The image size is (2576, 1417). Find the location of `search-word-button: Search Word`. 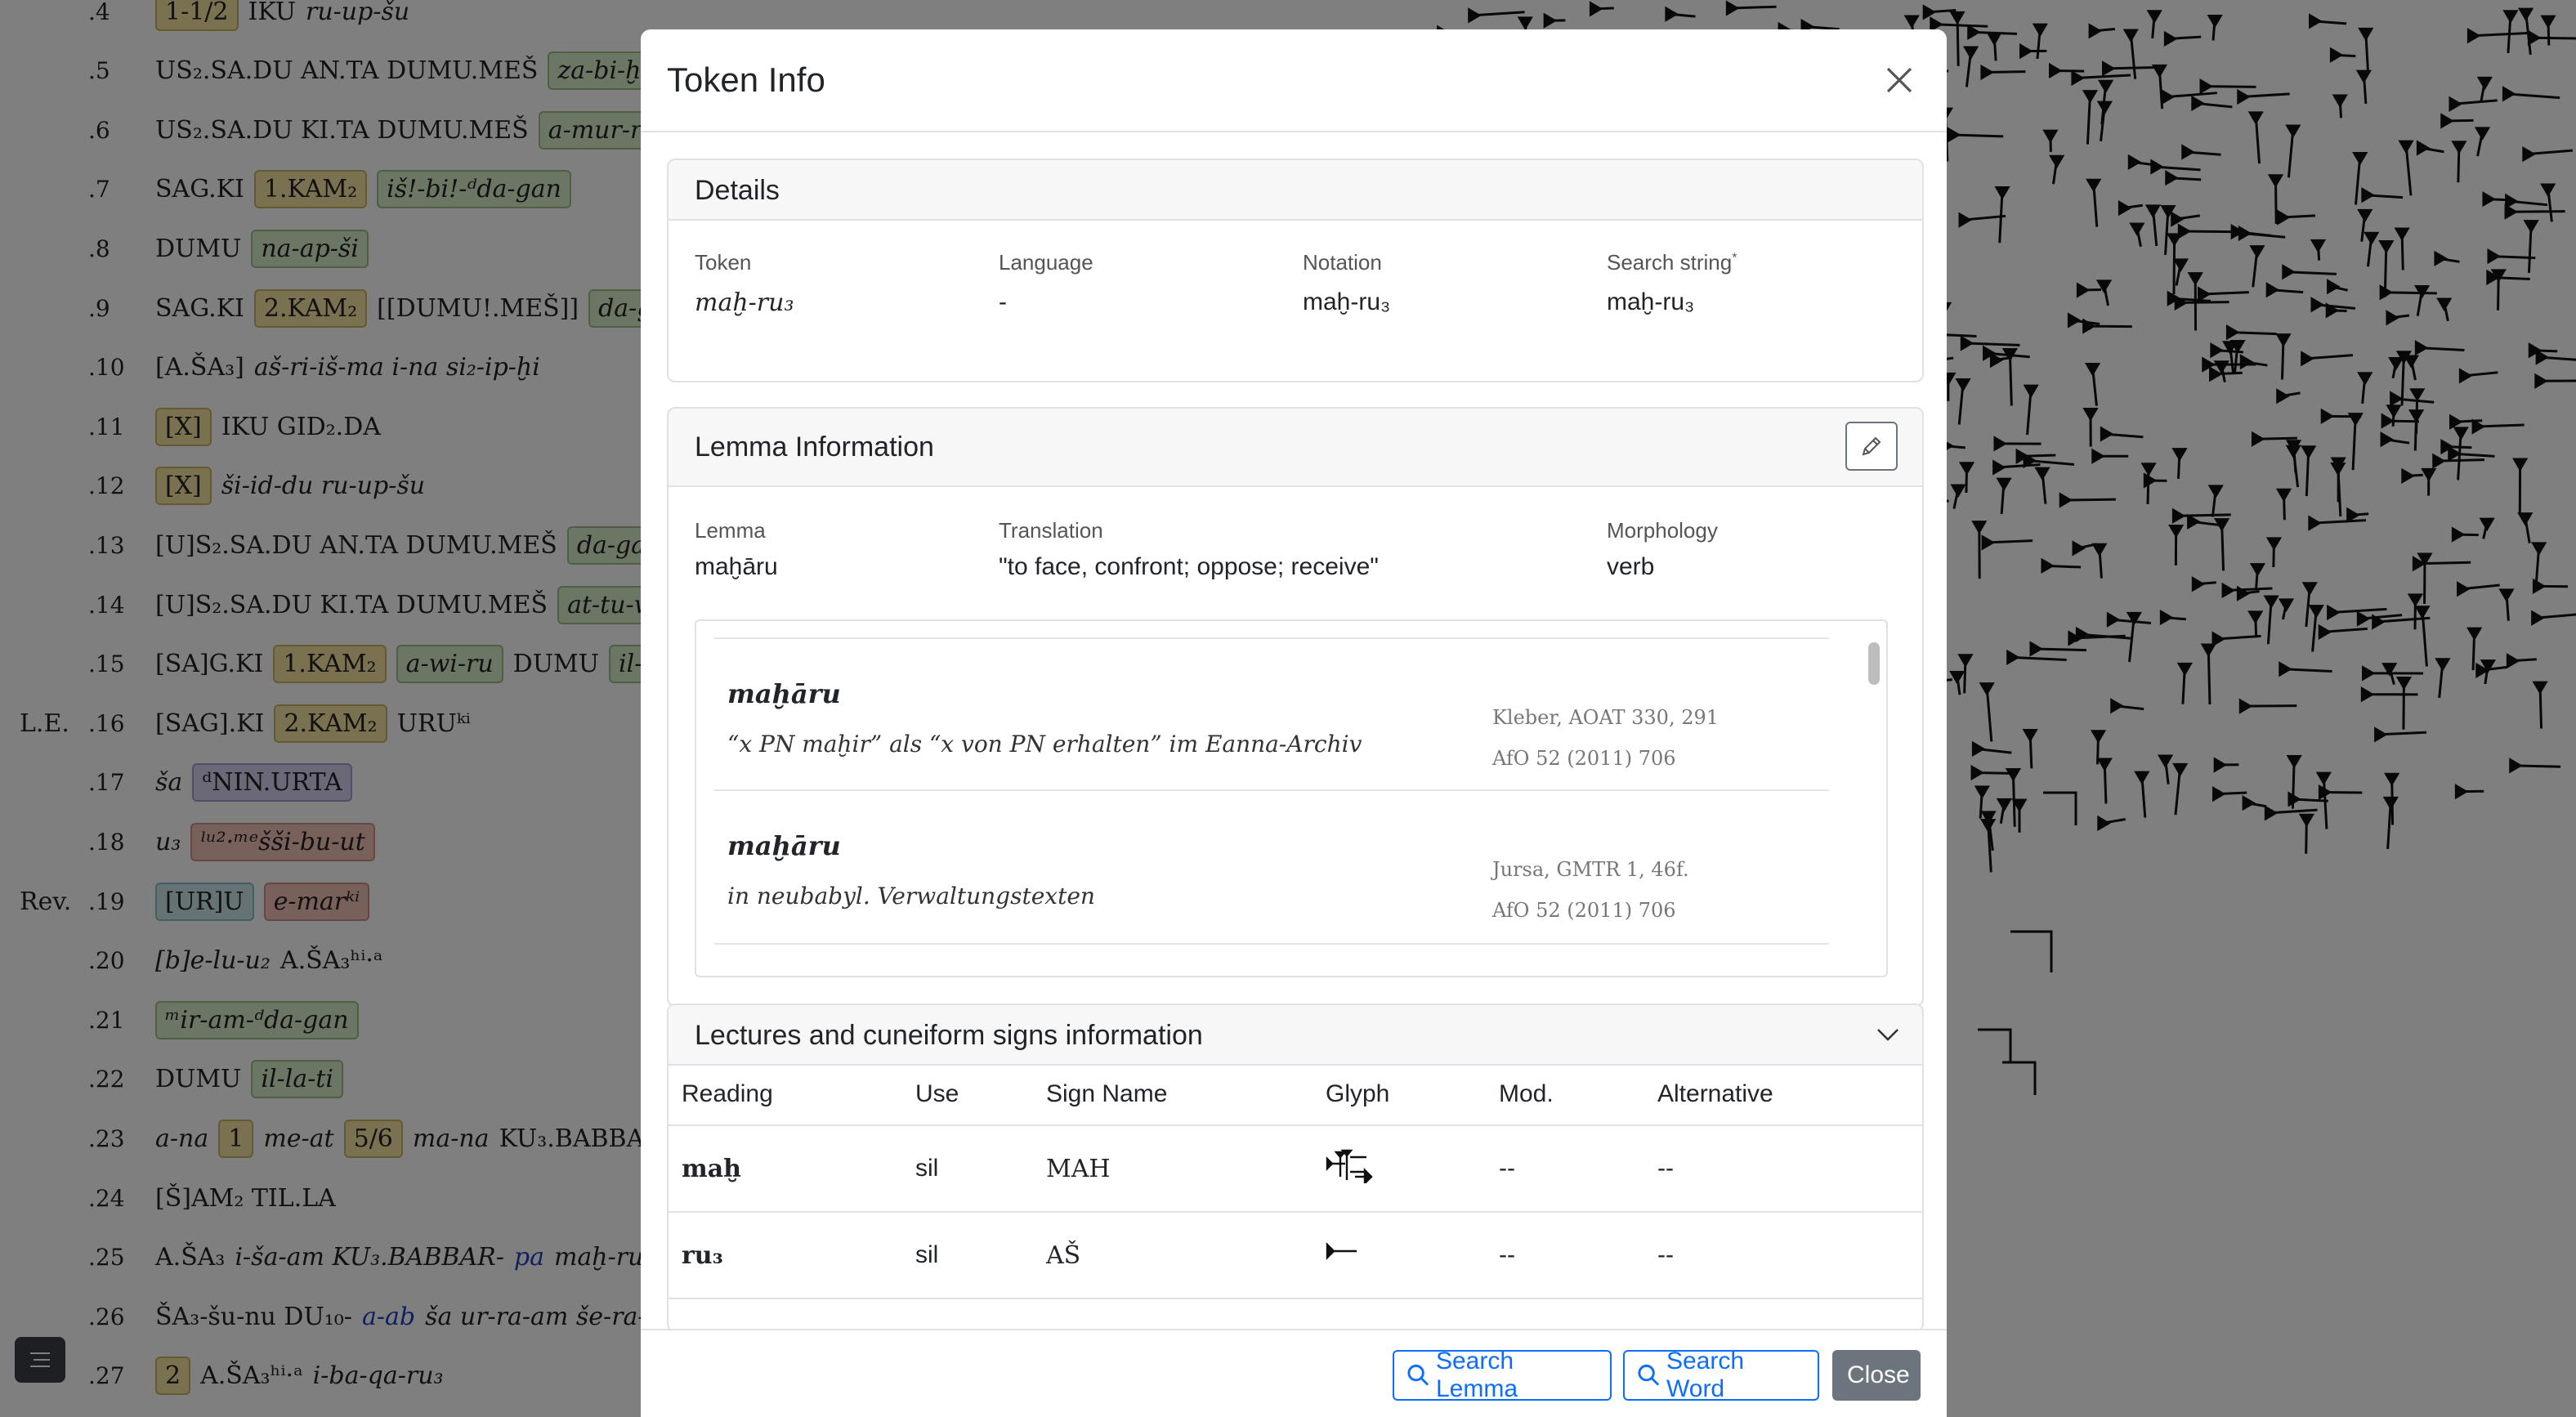

search-word-button: Search Word is located at coordinates (1721, 1375).